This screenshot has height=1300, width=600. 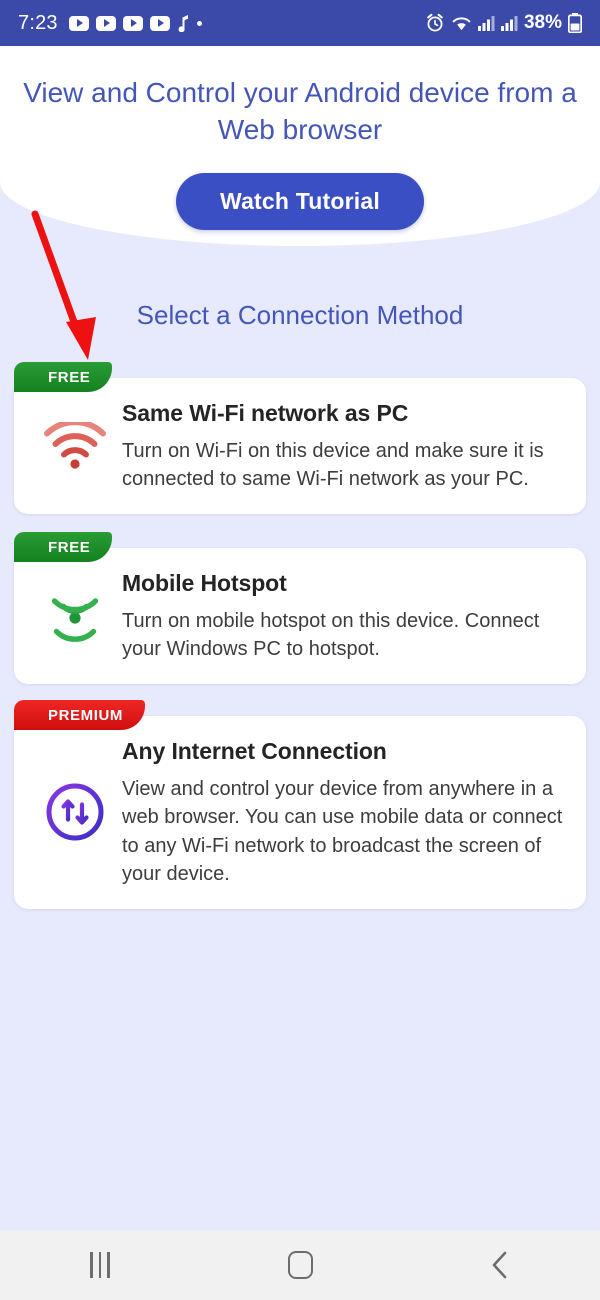 I want to click on home-icon, so click(x=300, y=1265).